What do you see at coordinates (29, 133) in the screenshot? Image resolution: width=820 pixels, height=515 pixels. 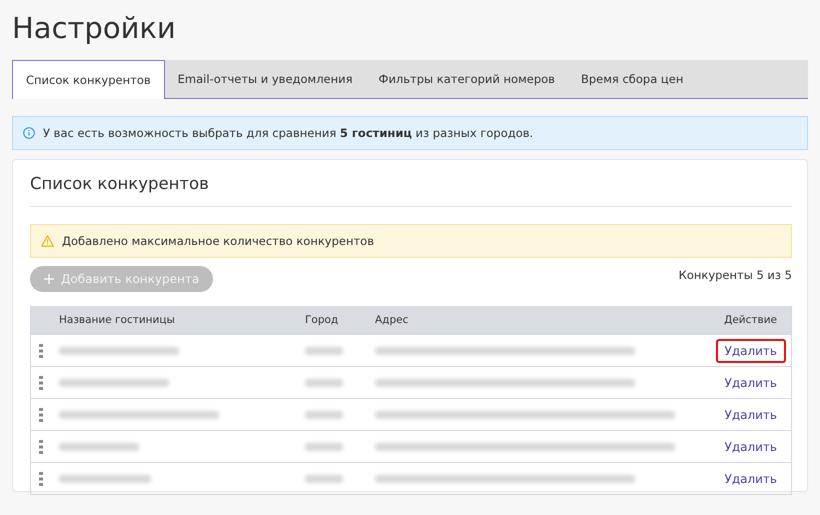 I see `info-icon` at bounding box center [29, 133].